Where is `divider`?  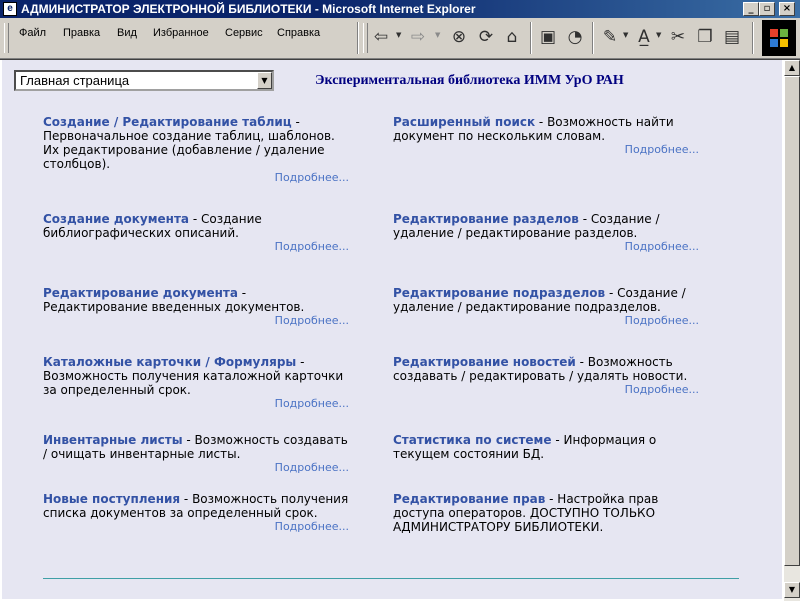 divider is located at coordinates (391, 578).